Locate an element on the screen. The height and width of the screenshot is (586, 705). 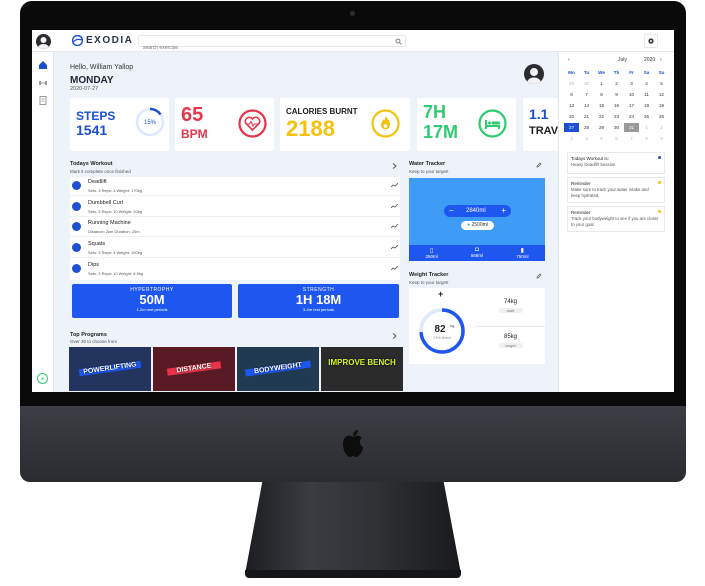
calendar-day: 21 is located at coordinates (586, 116).